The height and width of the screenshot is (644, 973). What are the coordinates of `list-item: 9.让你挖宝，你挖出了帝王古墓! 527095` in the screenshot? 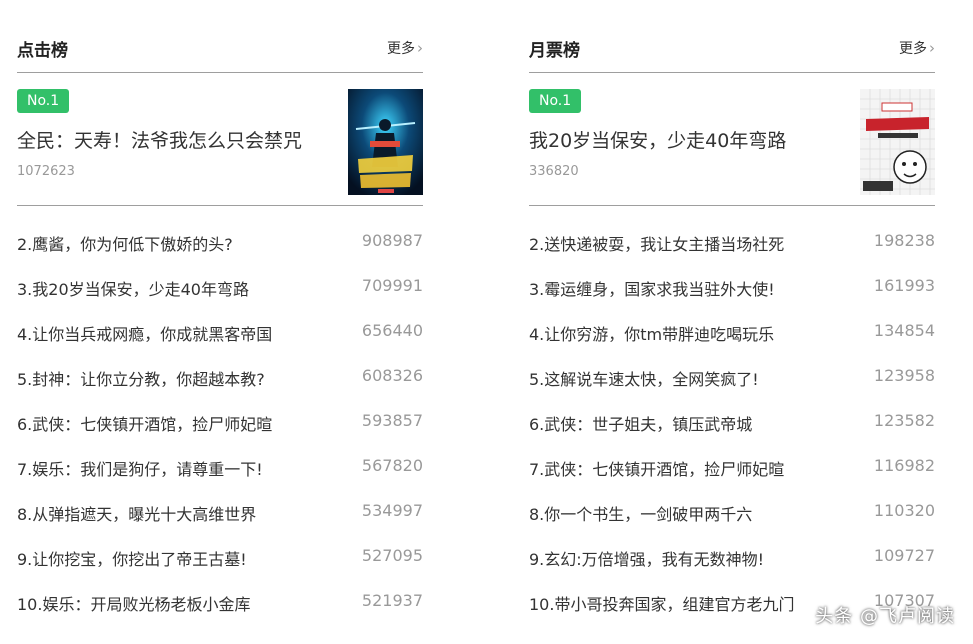 It's located at (220, 545).